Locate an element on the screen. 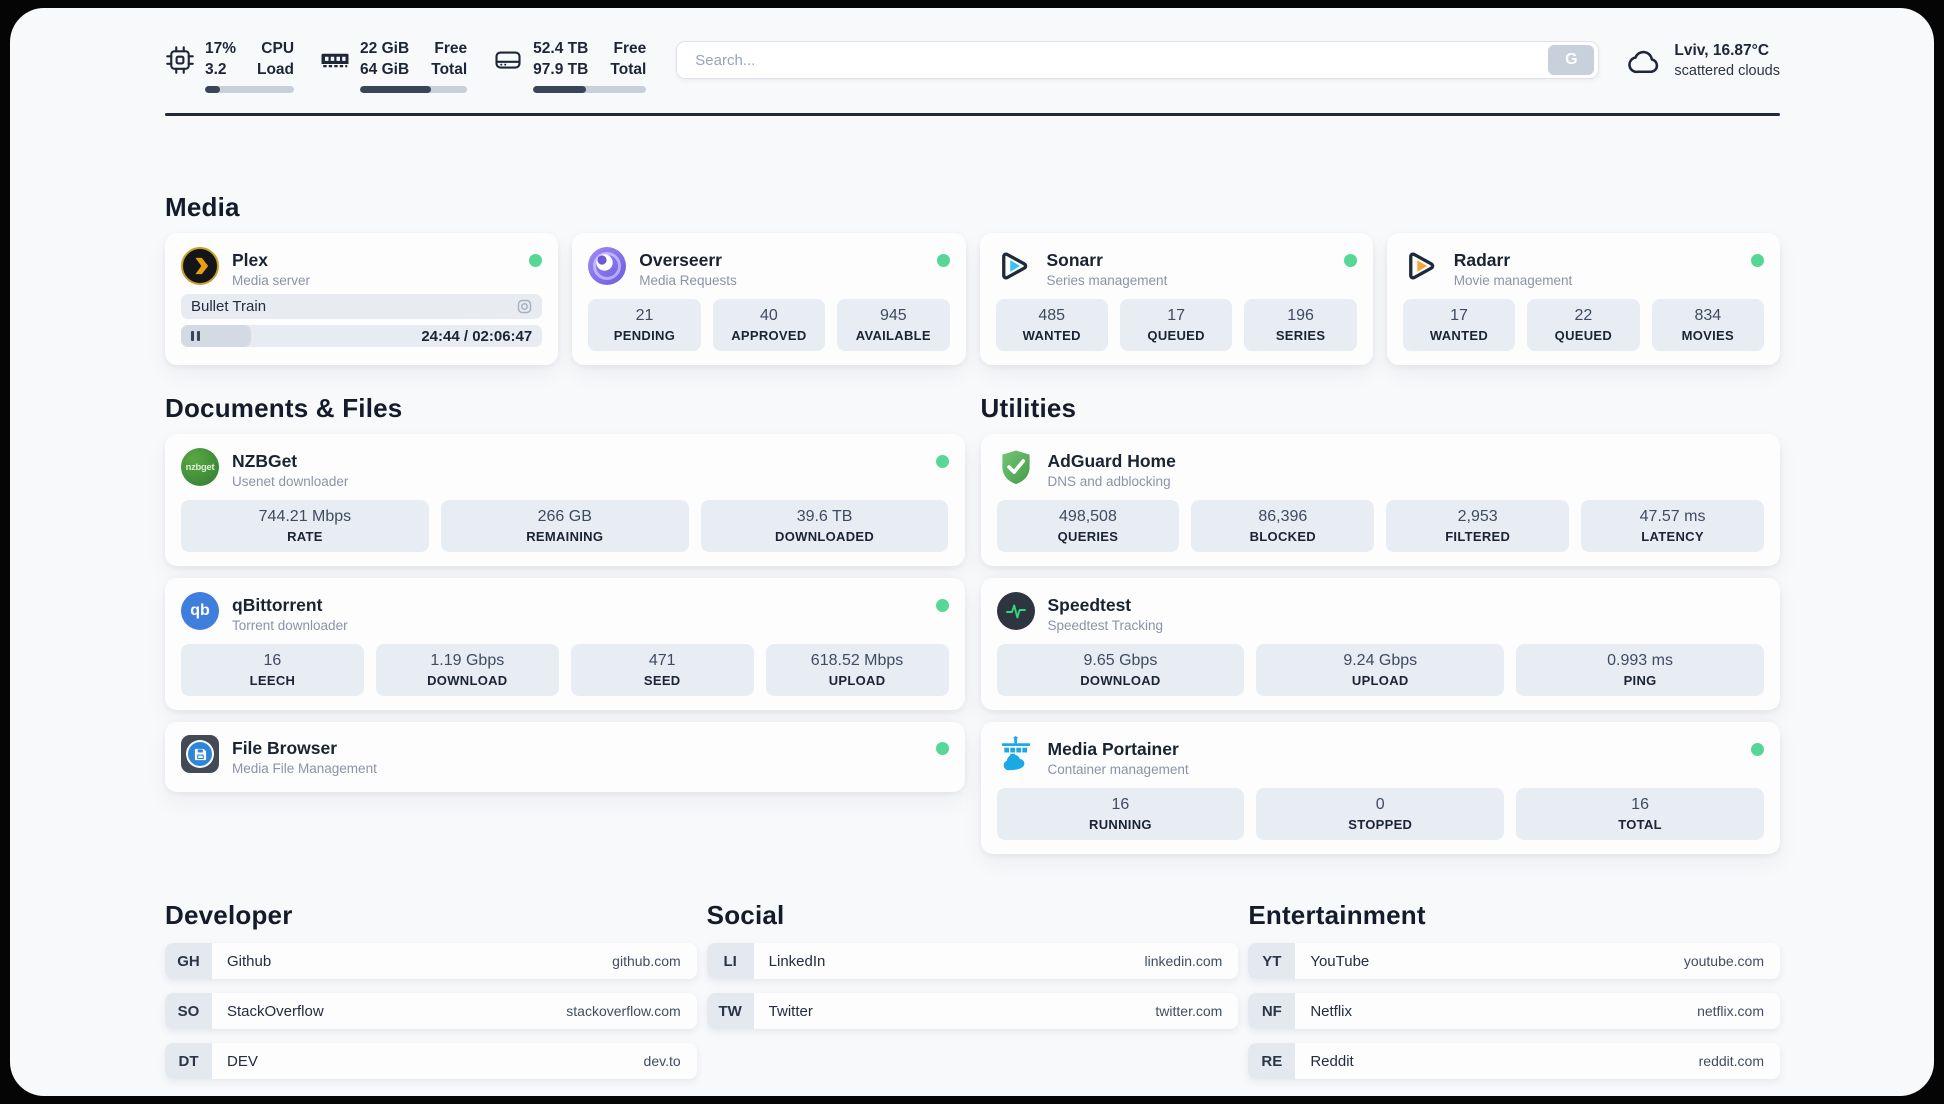 Image resolution: width=1944 pixels, height=1104 pixels. app-subtitle: Container management is located at coordinates (1118, 769).